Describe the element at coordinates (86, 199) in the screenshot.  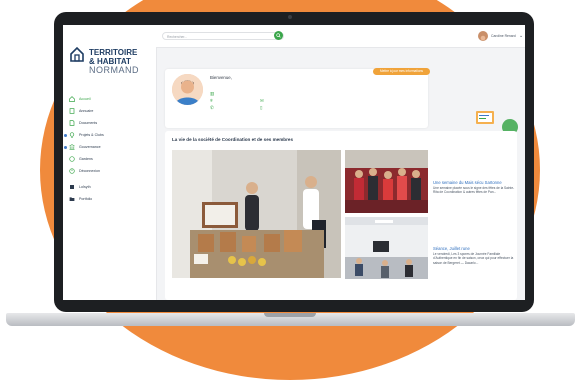
I see `sidebar-item-label: Portfolio` at that location.